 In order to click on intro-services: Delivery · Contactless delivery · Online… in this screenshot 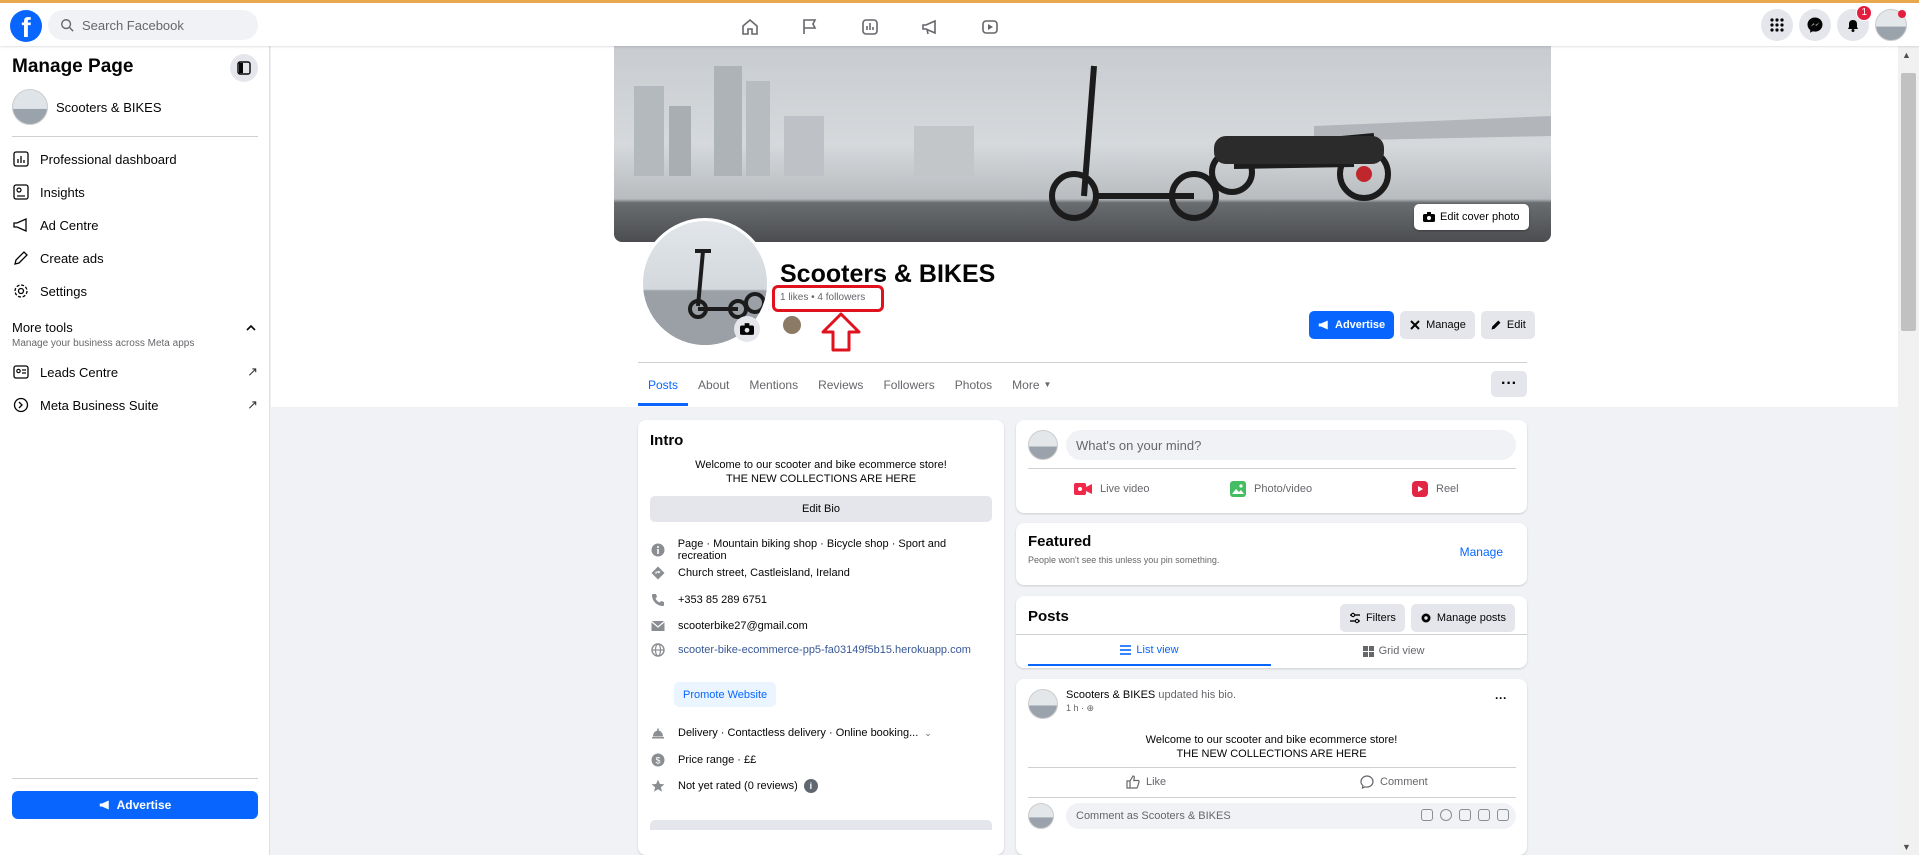, I will do `click(821, 733)`.